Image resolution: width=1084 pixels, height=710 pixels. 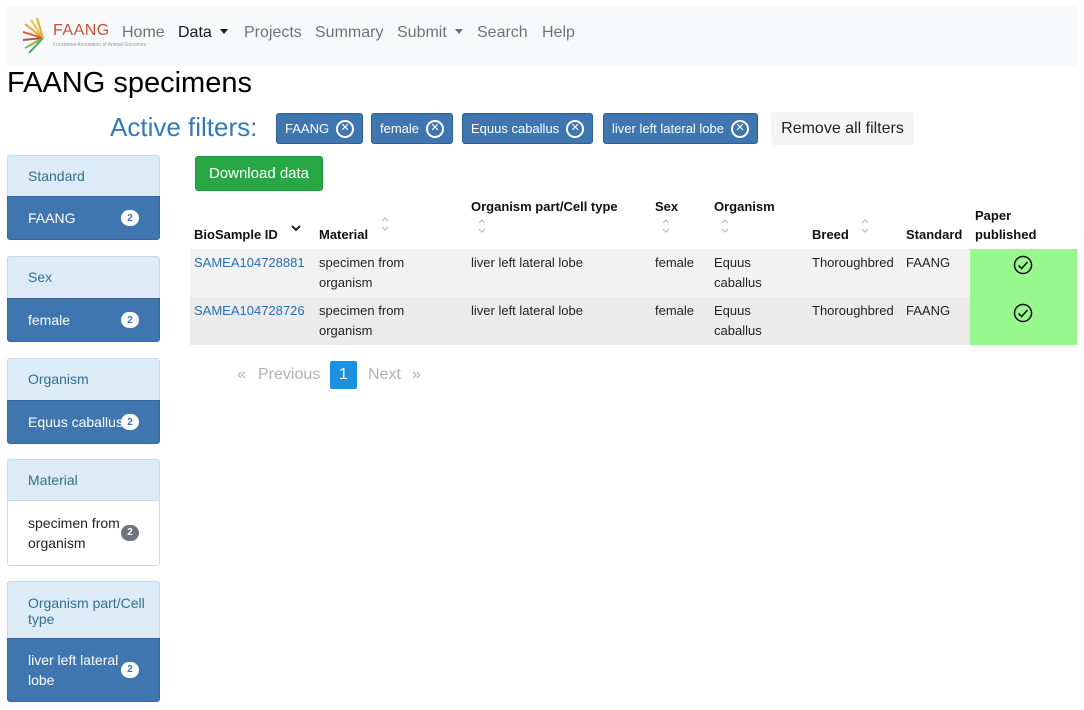 I want to click on column-header-sex: Sex, so click(x=667, y=215).